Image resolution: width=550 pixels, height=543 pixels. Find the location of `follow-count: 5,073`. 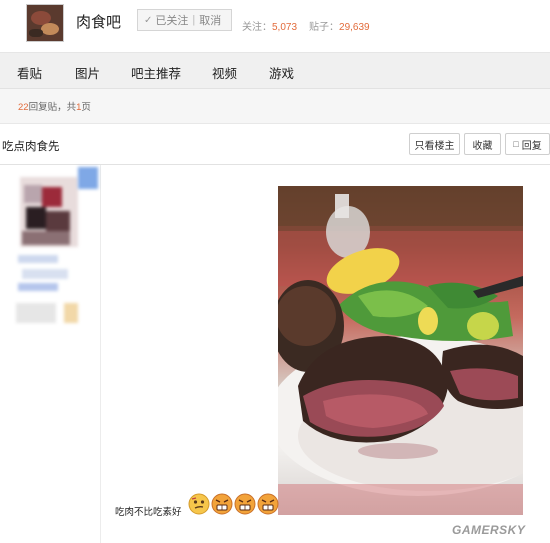

follow-count: 5,073 is located at coordinates (285, 27).